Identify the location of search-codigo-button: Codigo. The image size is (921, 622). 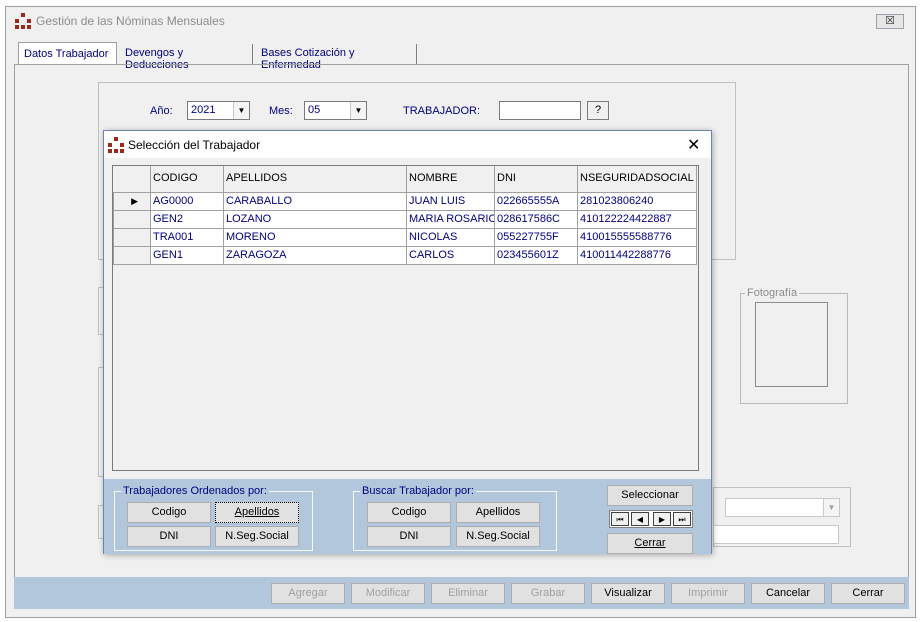
(409, 512).